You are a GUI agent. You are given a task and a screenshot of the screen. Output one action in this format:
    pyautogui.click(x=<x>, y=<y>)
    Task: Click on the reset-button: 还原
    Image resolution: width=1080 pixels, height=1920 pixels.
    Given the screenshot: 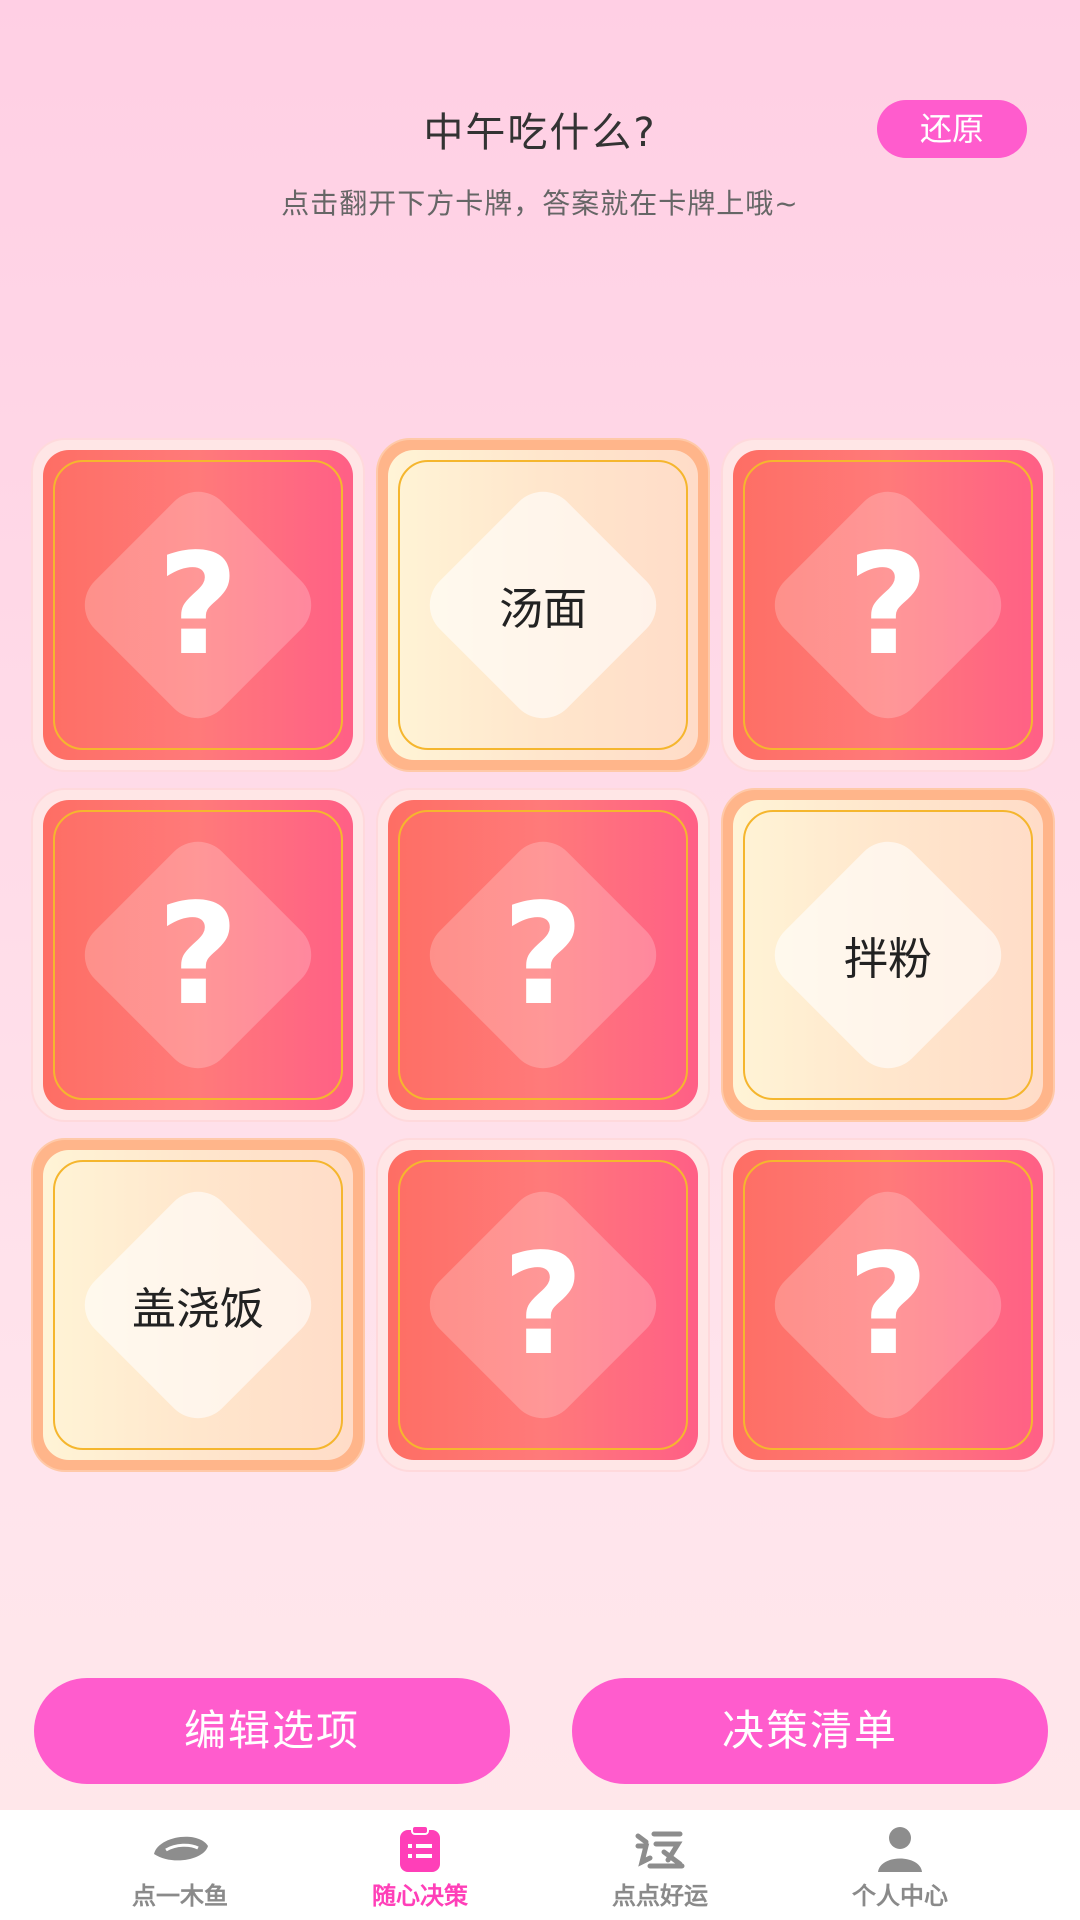 What is the action you would take?
    pyautogui.click(x=952, y=129)
    